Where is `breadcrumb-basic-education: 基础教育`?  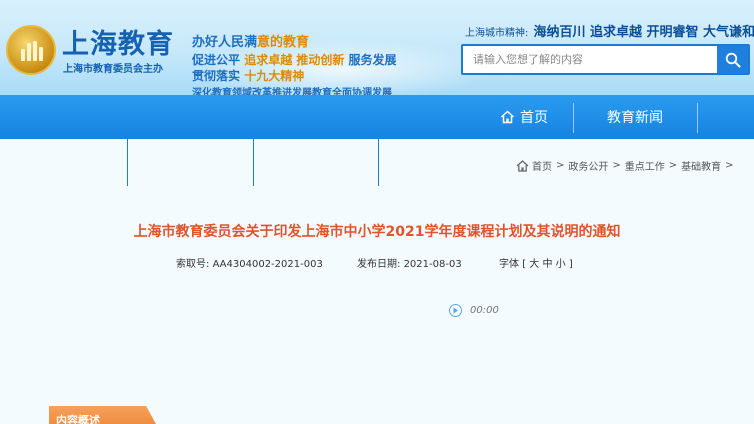 breadcrumb-basic-education: 基础教育 is located at coordinates (701, 165).